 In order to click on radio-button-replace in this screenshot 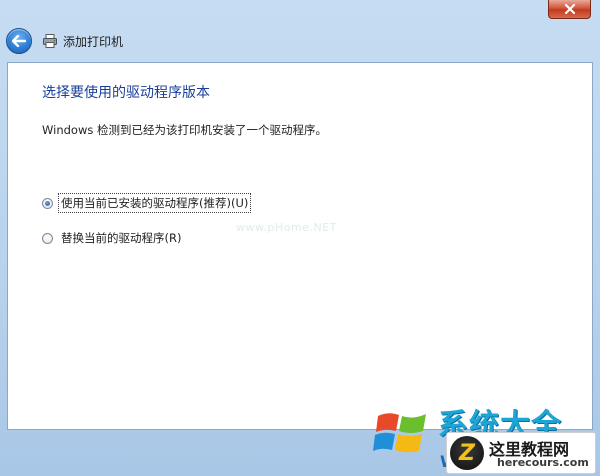, I will do `click(47, 238)`.